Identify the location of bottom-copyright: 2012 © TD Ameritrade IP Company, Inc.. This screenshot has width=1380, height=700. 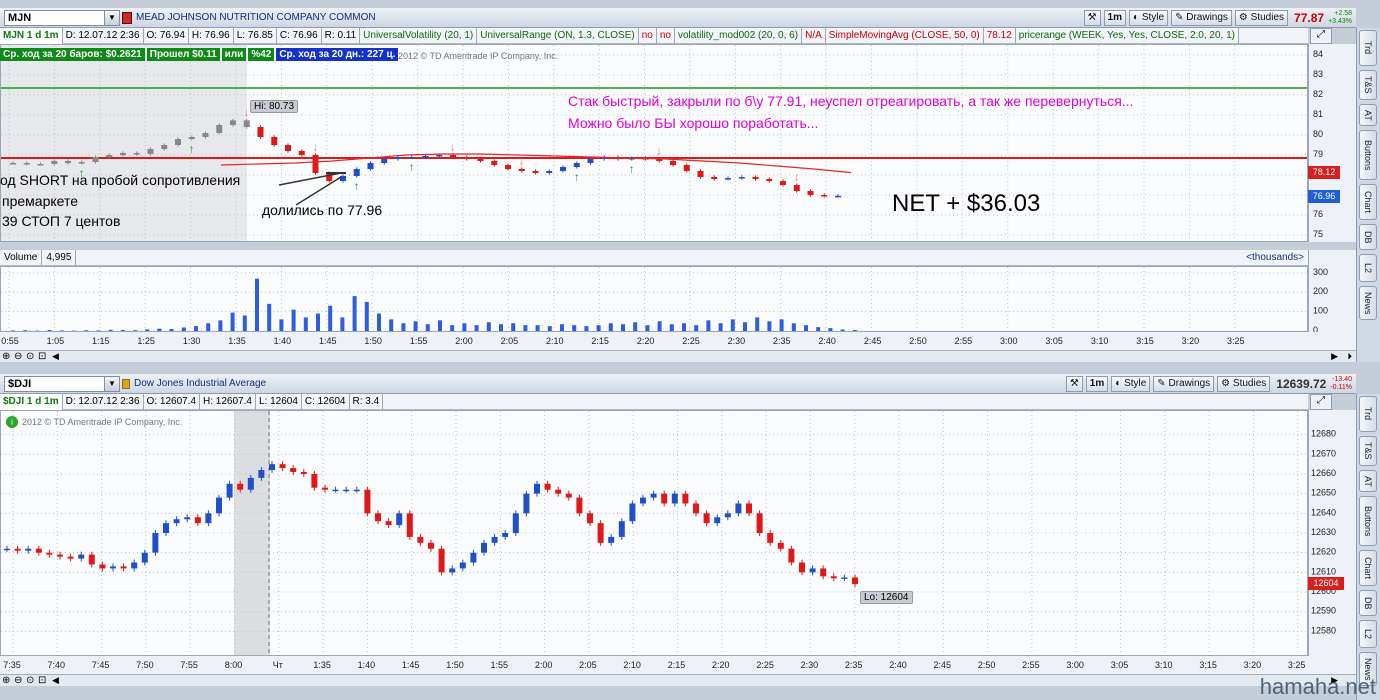
(102, 422).